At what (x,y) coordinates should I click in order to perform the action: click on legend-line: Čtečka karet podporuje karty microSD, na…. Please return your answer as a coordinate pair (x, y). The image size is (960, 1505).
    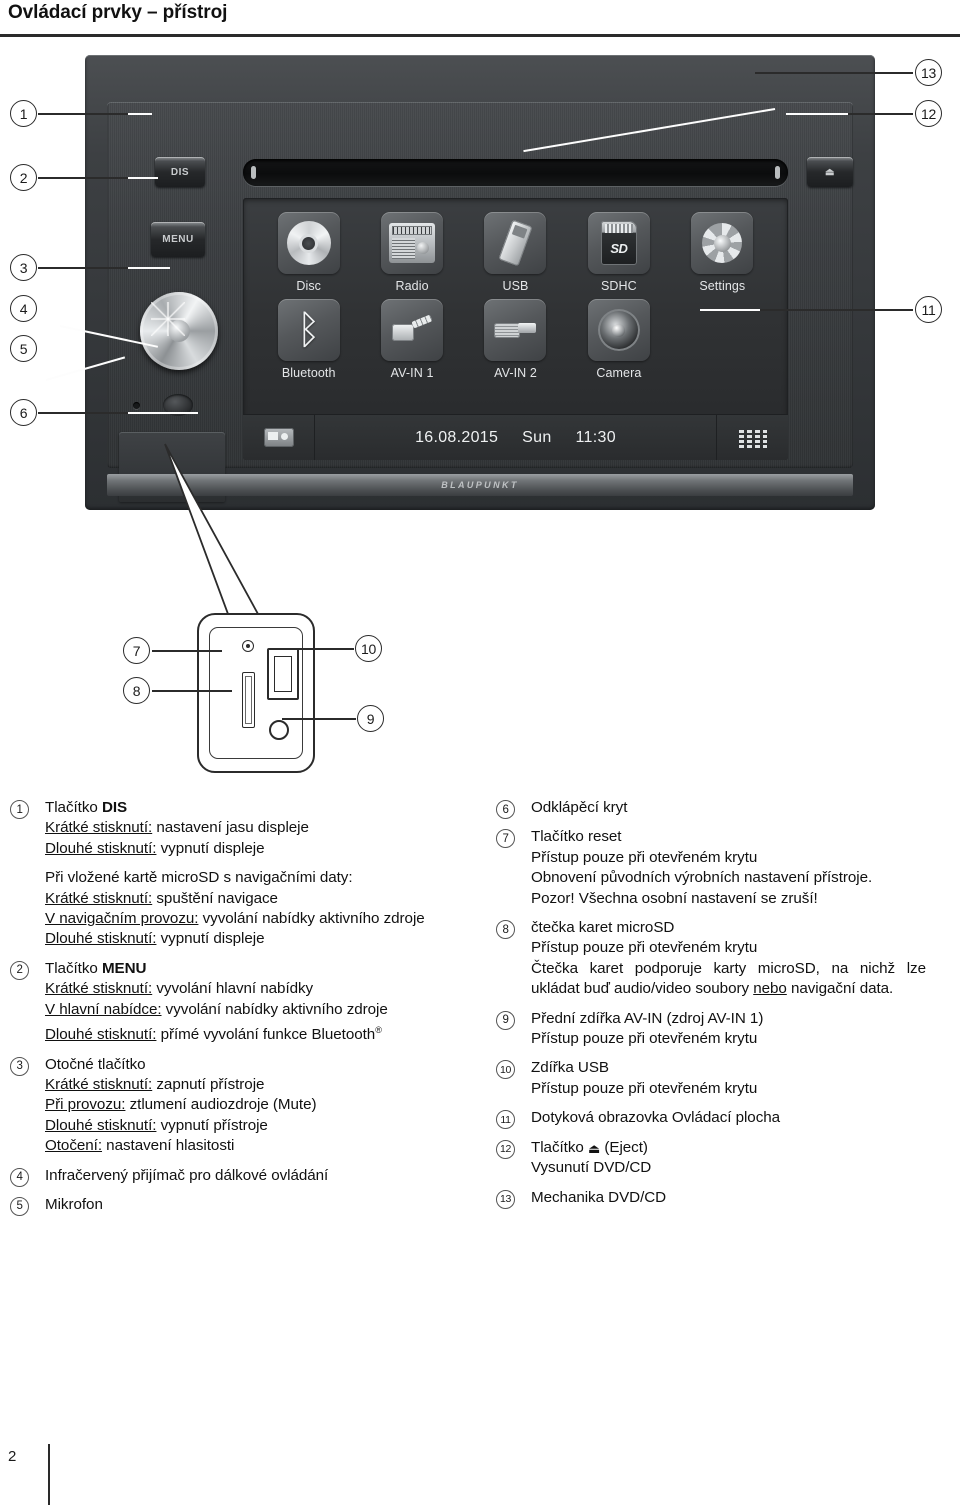
    Looking at the image, I should click on (728, 978).